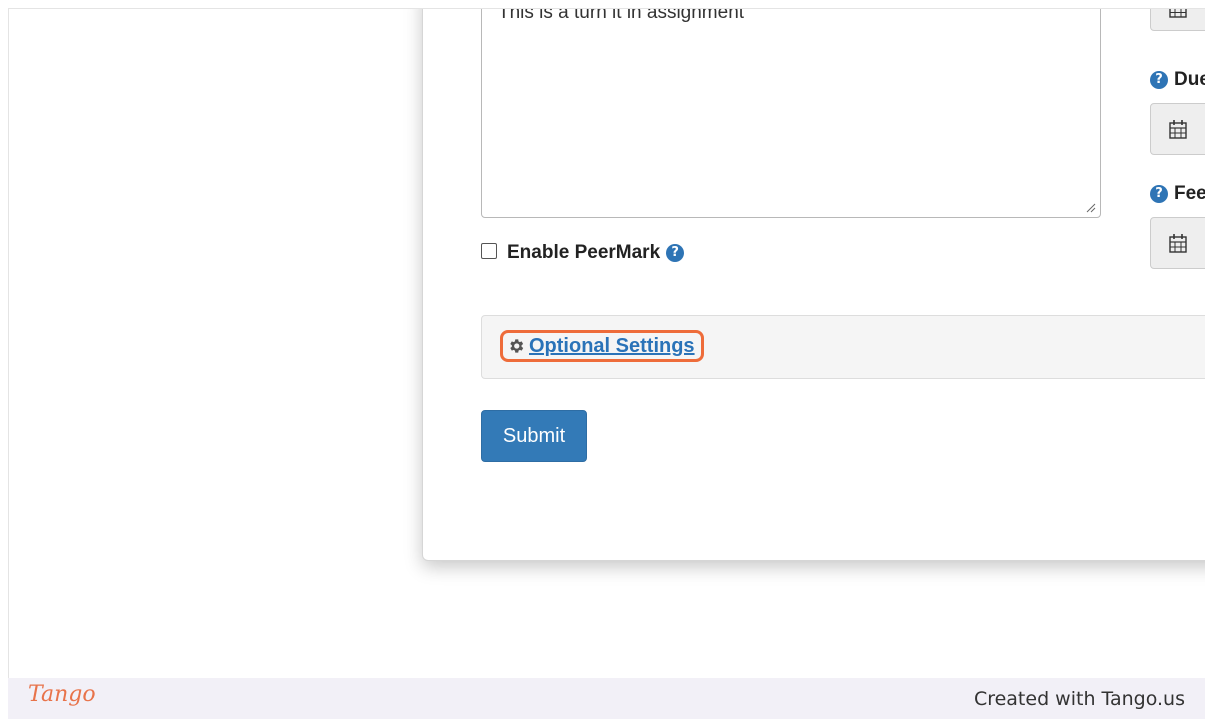  I want to click on optional-settings-label: Optional Settings, so click(612, 345).